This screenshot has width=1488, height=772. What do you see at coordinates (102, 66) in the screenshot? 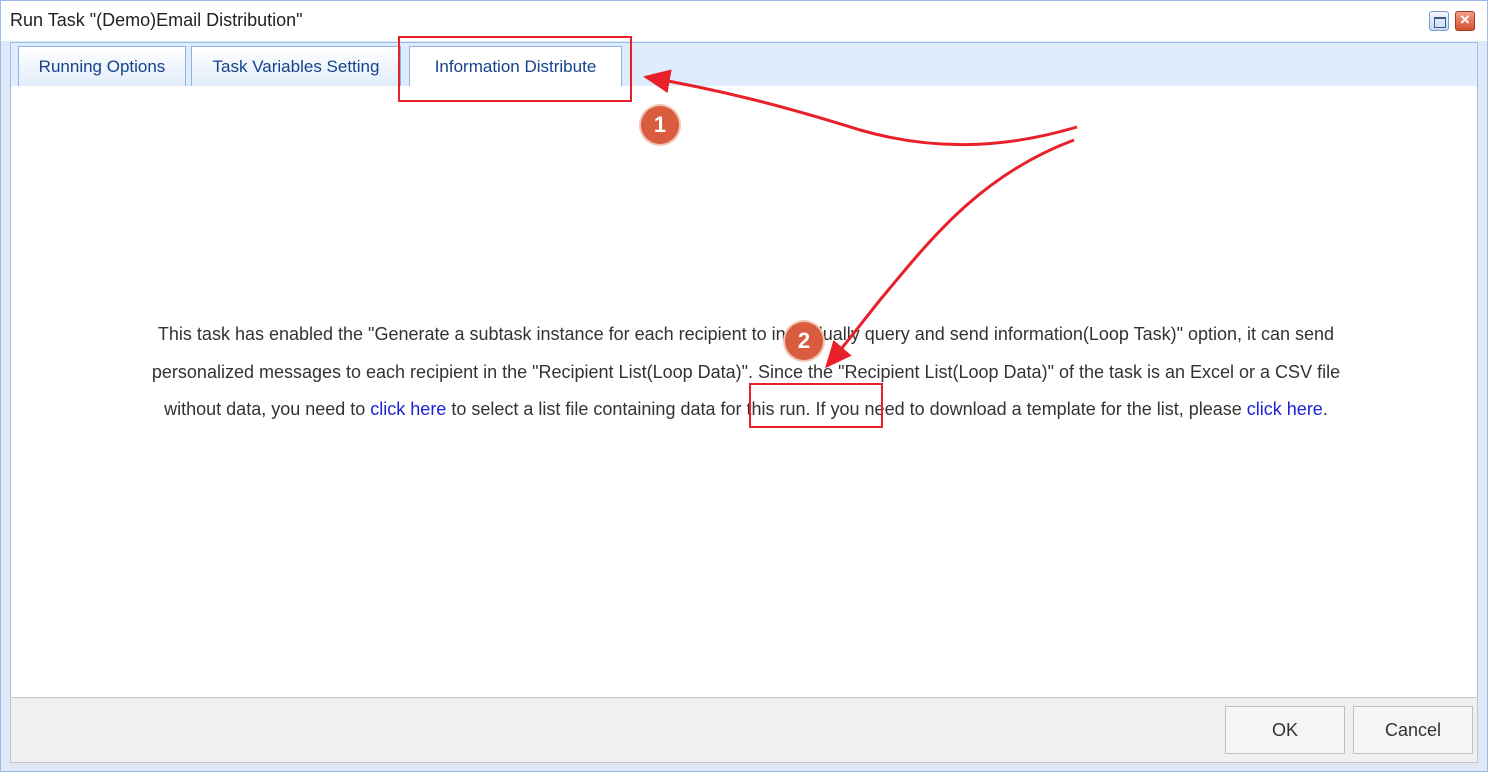
I see `tab-running-options: Running Options` at bounding box center [102, 66].